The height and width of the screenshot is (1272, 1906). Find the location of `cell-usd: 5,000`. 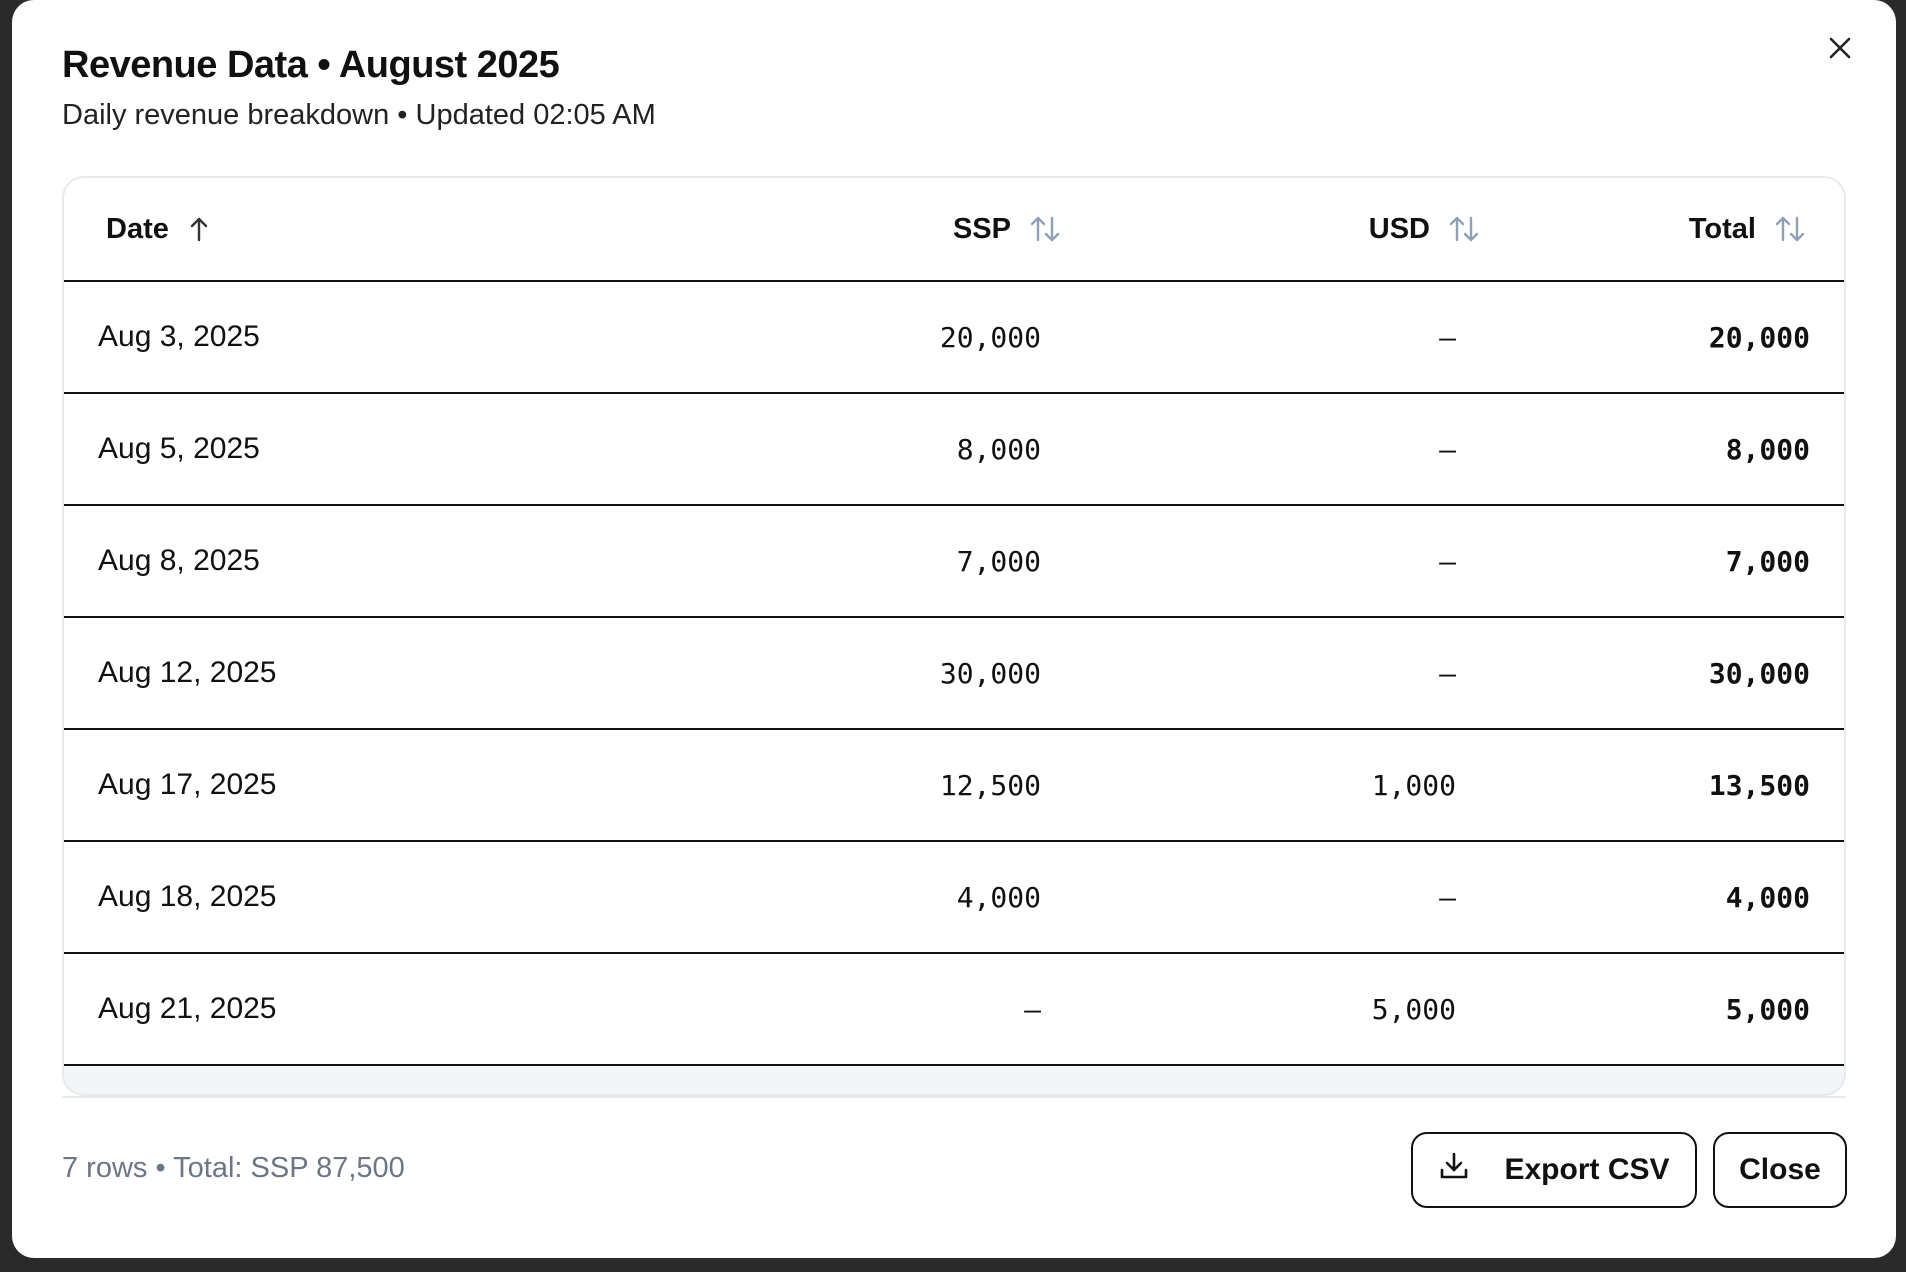

cell-usd: 5,000 is located at coordinates (1248, 1009).